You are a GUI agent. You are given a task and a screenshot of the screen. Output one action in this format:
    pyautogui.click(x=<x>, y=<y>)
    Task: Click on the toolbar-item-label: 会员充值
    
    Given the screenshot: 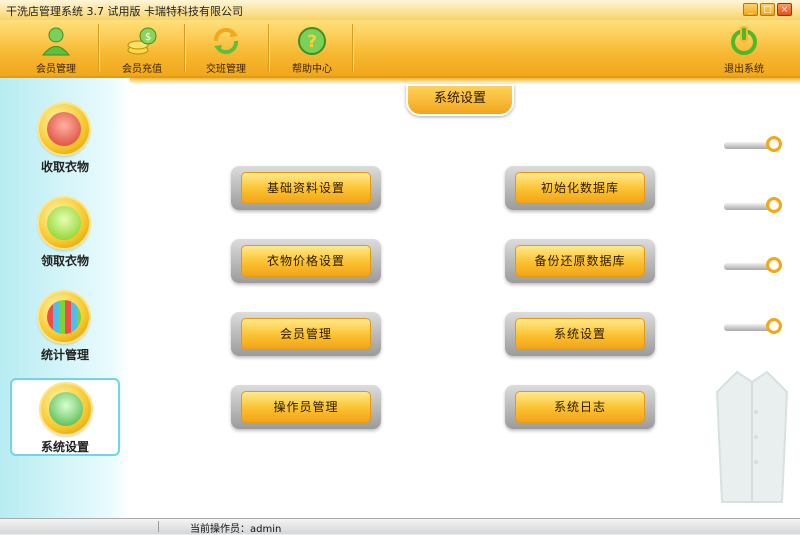 What is the action you would take?
    pyautogui.click(x=142, y=69)
    